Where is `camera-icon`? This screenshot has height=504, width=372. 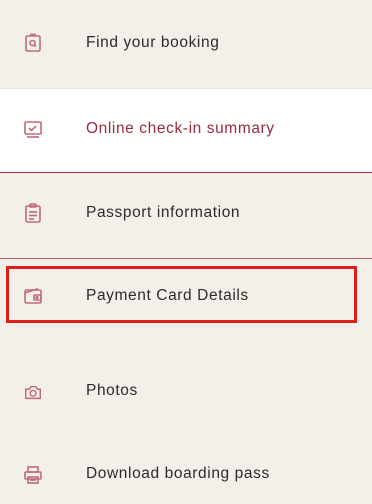 camera-icon is located at coordinates (33, 392).